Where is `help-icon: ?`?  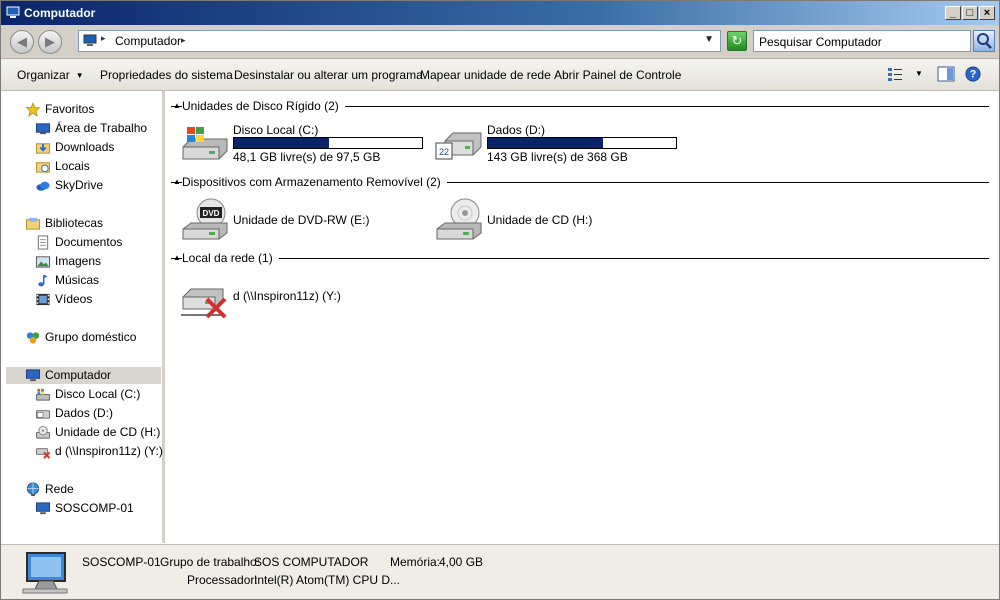 help-icon: ? is located at coordinates (973, 74).